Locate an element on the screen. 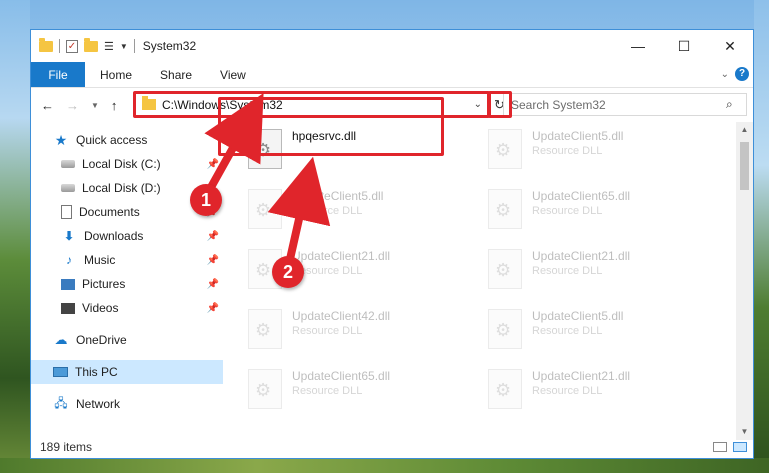 This screenshot has width=769, height=473. step-badge-1: 1 is located at coordinates (206, 200).